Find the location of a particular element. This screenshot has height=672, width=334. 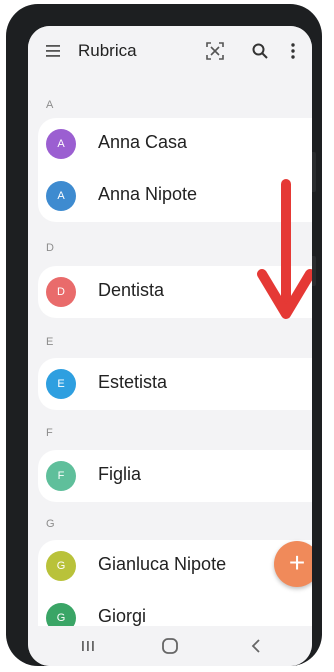

more-vertical-icon is located at coordinates (293, 51).